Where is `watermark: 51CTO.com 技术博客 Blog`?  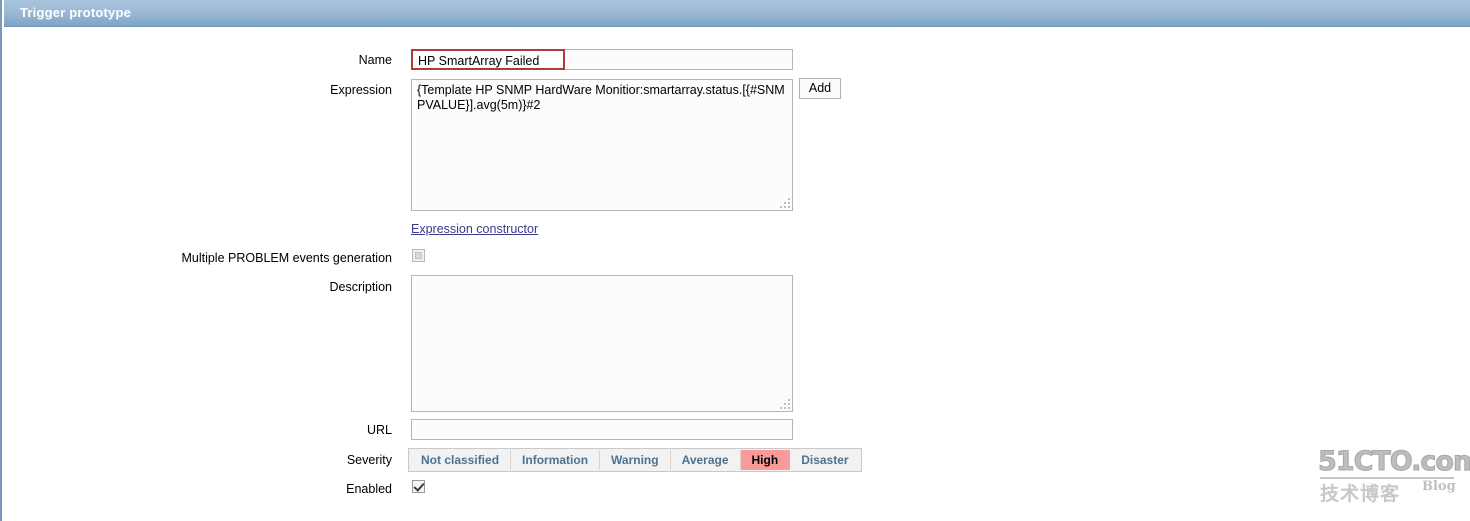
watermark: 51CTO.com 技术博客 Blog is located at coordinates (1393, 476).